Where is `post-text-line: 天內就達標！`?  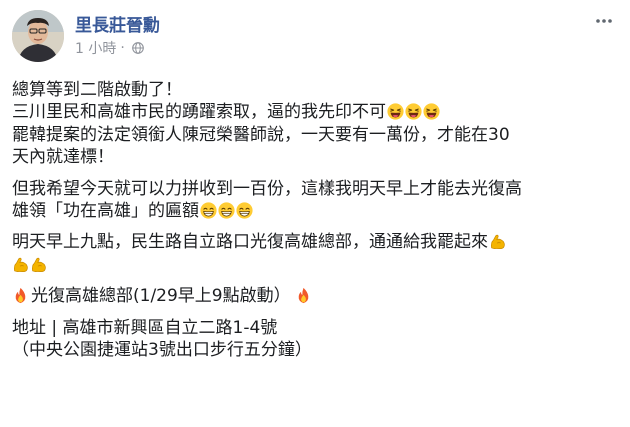
post-text-line: 天內就達標！ is located at coordinates (315, 157).